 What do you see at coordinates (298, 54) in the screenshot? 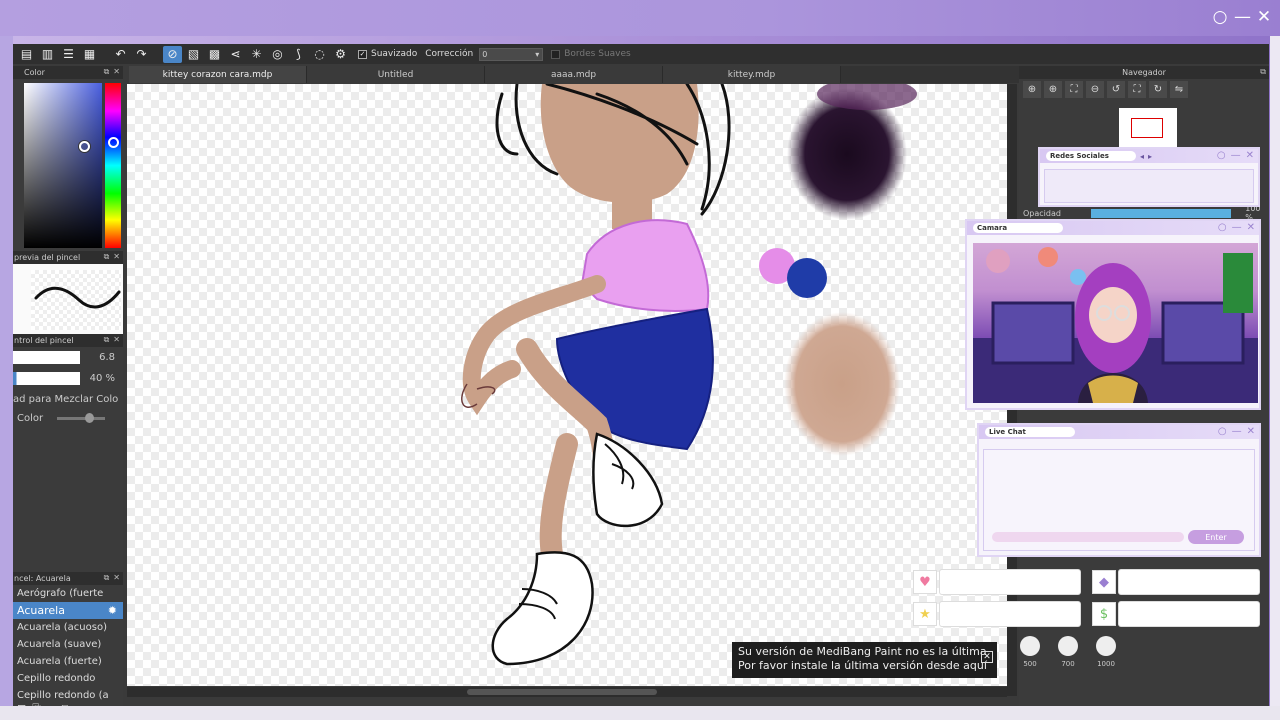
I see `curve-snap-icon: ⟆` at bounding box center [298, 54].